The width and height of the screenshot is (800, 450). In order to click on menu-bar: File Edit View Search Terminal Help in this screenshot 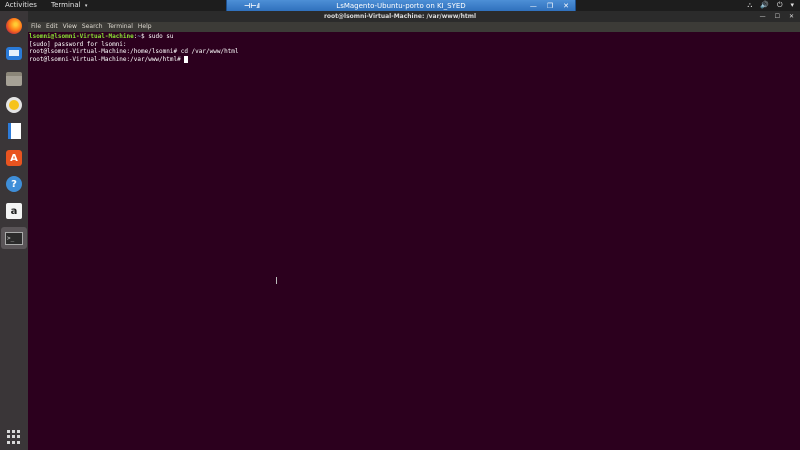, I will do `click(414, 27)`.